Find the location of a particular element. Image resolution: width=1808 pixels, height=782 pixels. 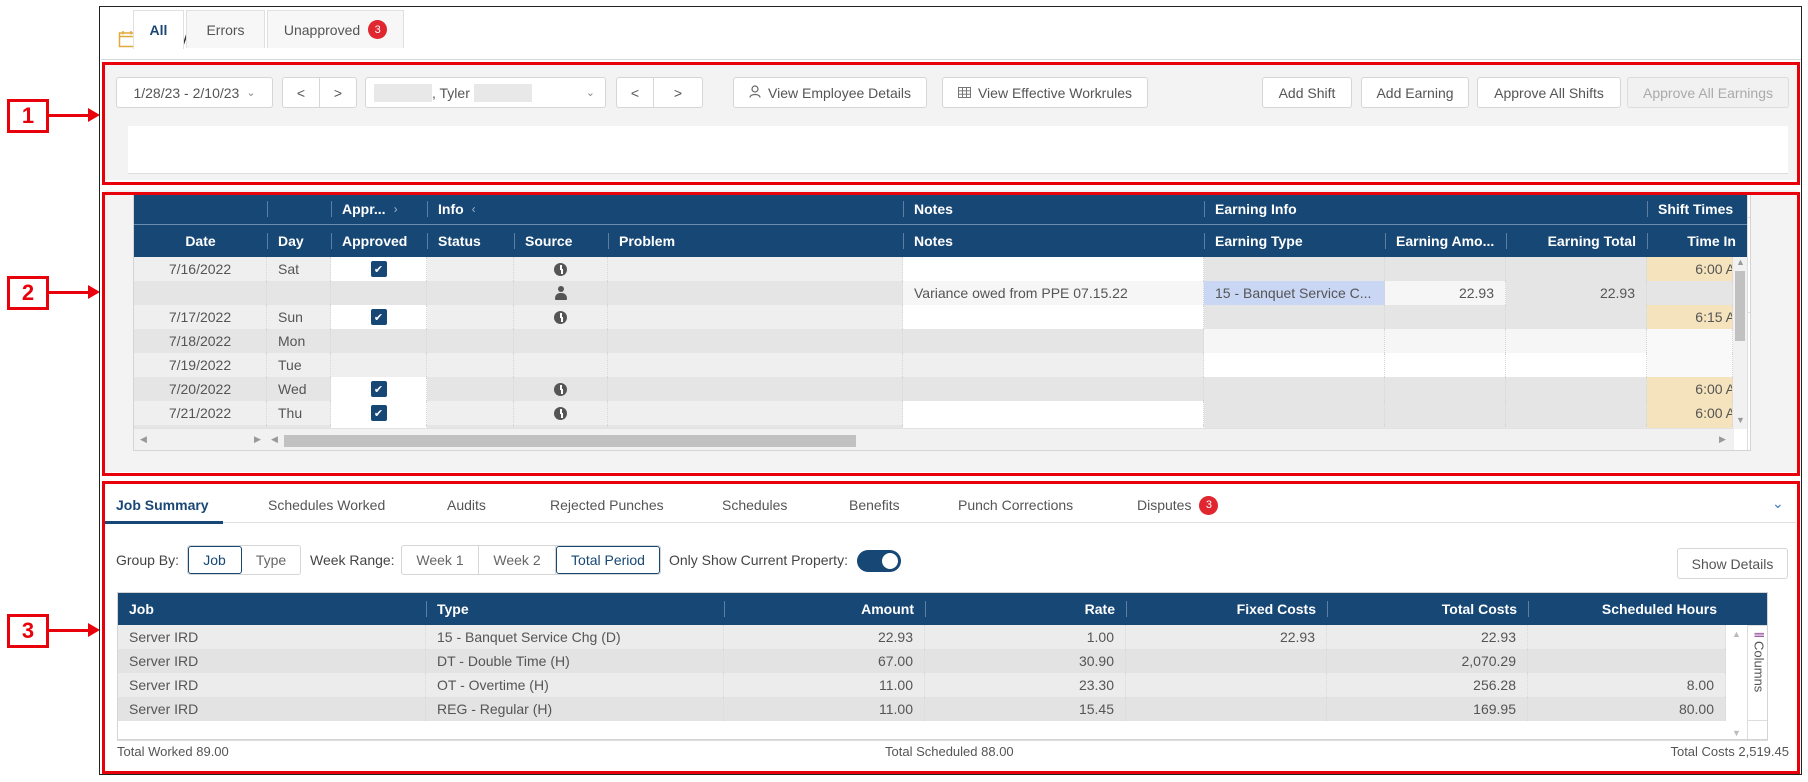

tab-audits: Audits is located at coordinates (466, 505).